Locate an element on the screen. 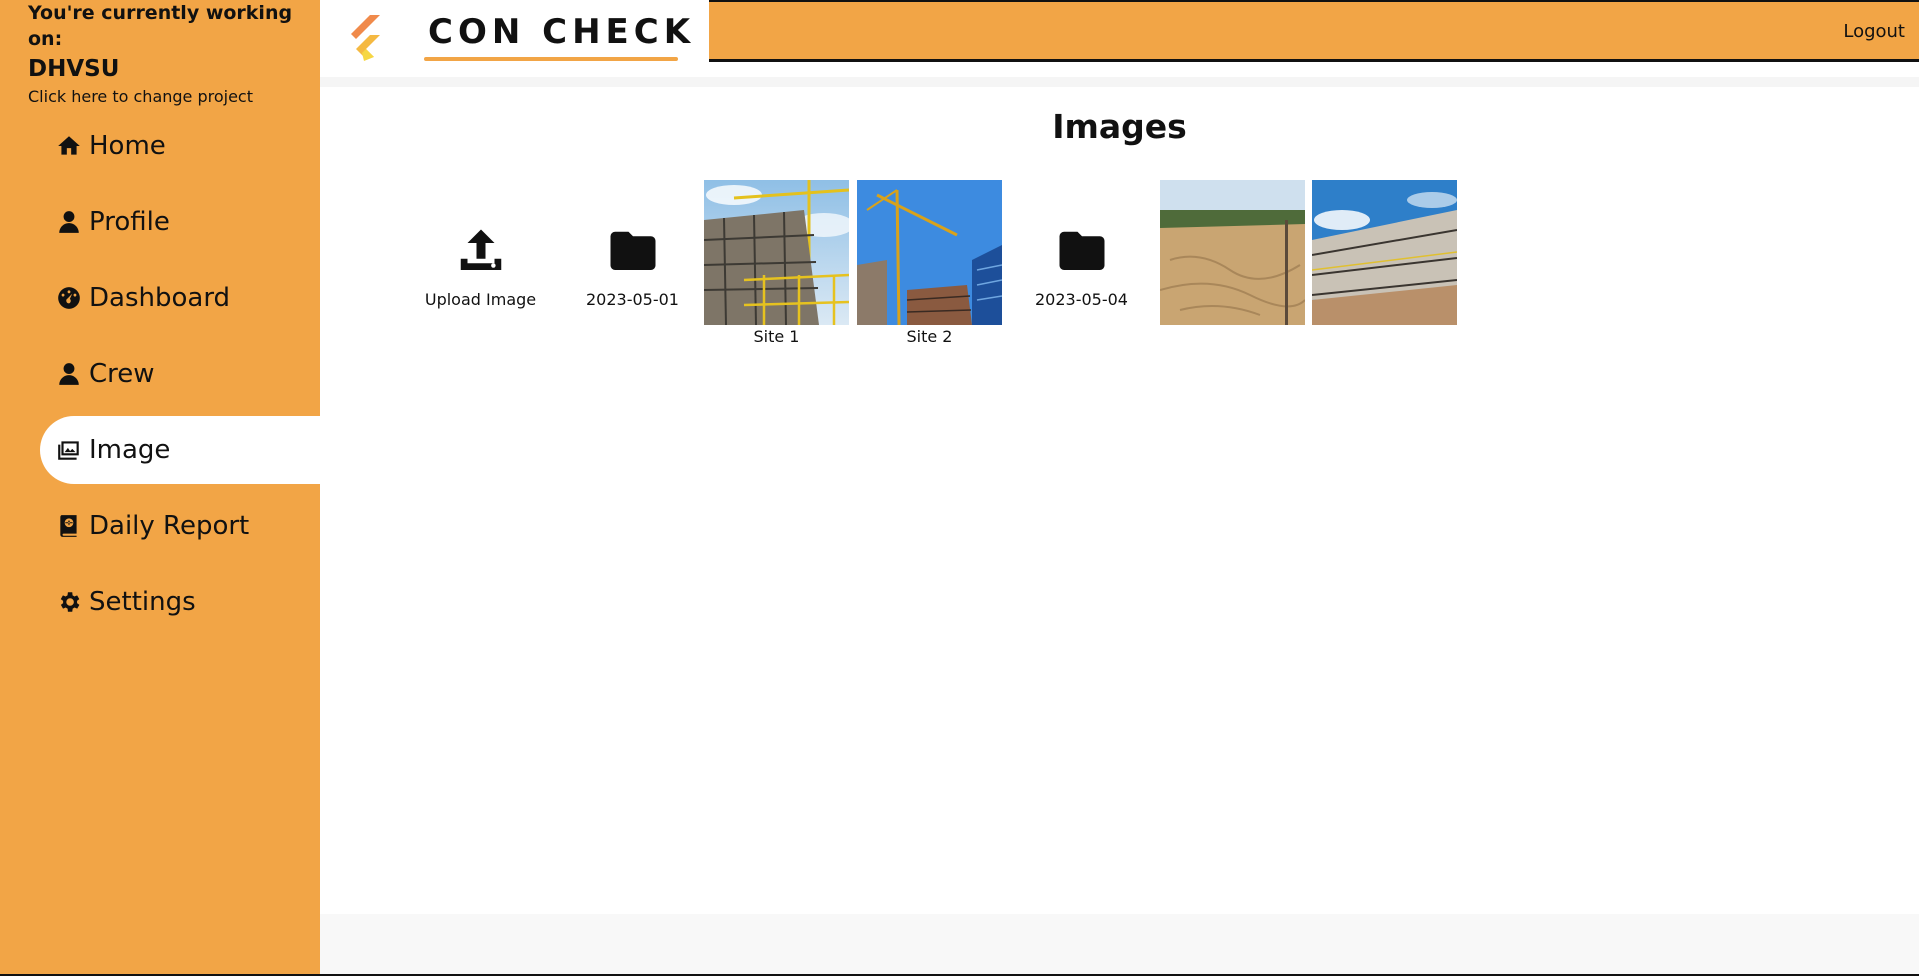  brand-logo: CON CHECK is located at coordinates (514, 37).